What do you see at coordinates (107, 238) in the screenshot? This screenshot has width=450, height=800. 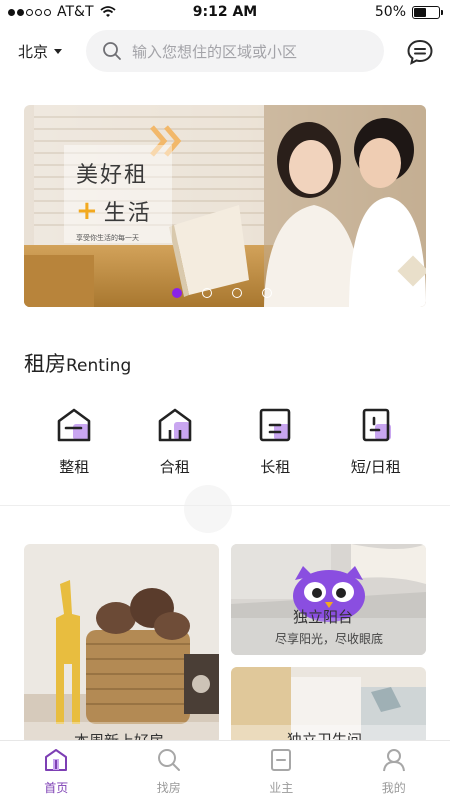 I see `banner-subtitle: 享受你生活的每一天` at bounding box center [107, 238].